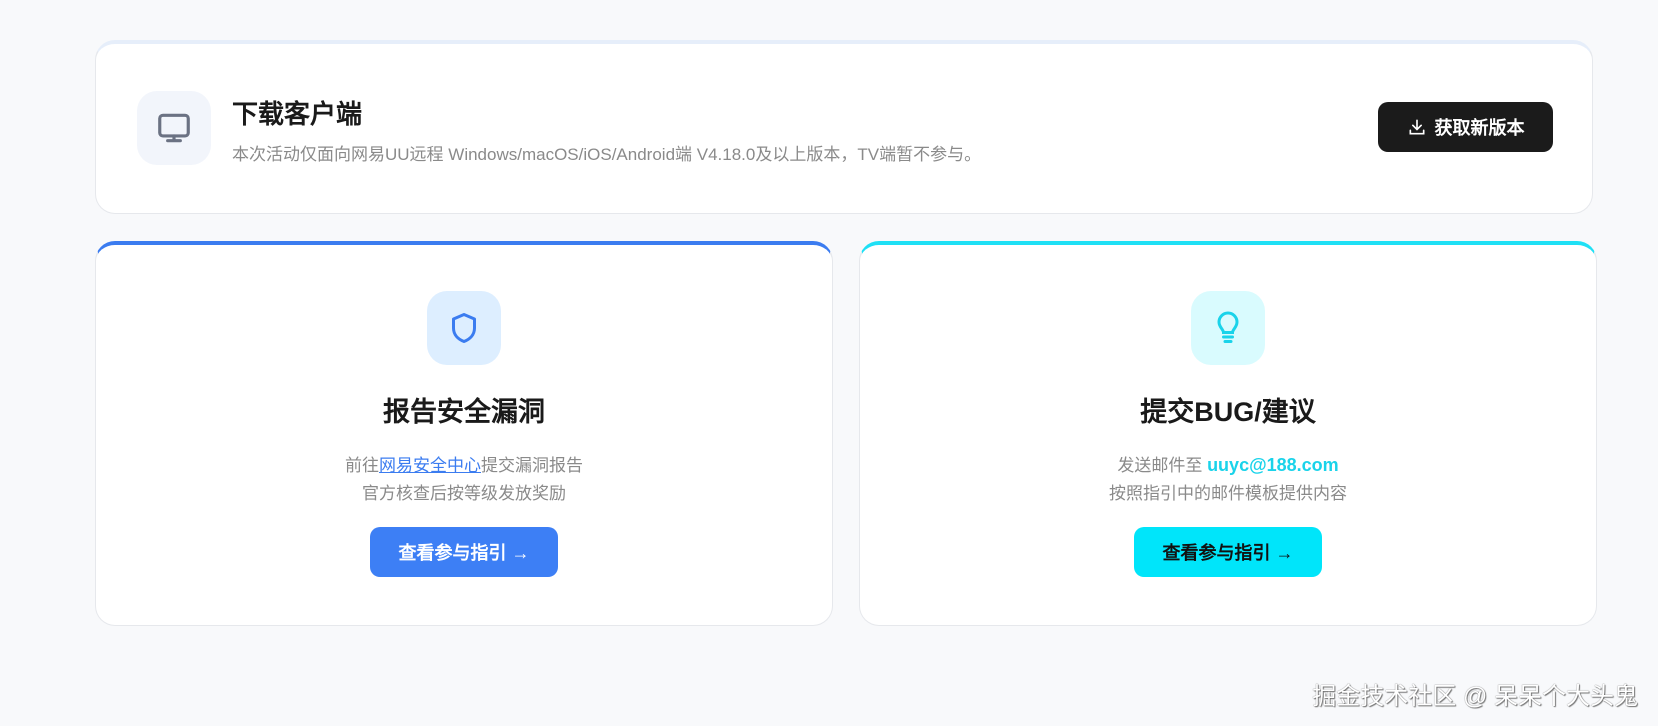 This screenshot has height=726, width=1658. What do you see at coordinates (430, 465) in the screenshot?
I see `netease-security-center-link: 网易安全中心` at bounding box center [430, 465].